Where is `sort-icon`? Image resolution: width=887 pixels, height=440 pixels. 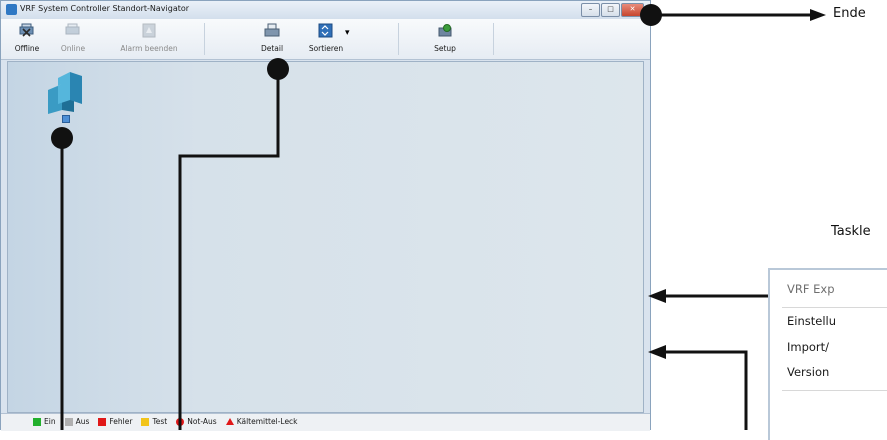 sort-icon is located at coordinates (325, 30).